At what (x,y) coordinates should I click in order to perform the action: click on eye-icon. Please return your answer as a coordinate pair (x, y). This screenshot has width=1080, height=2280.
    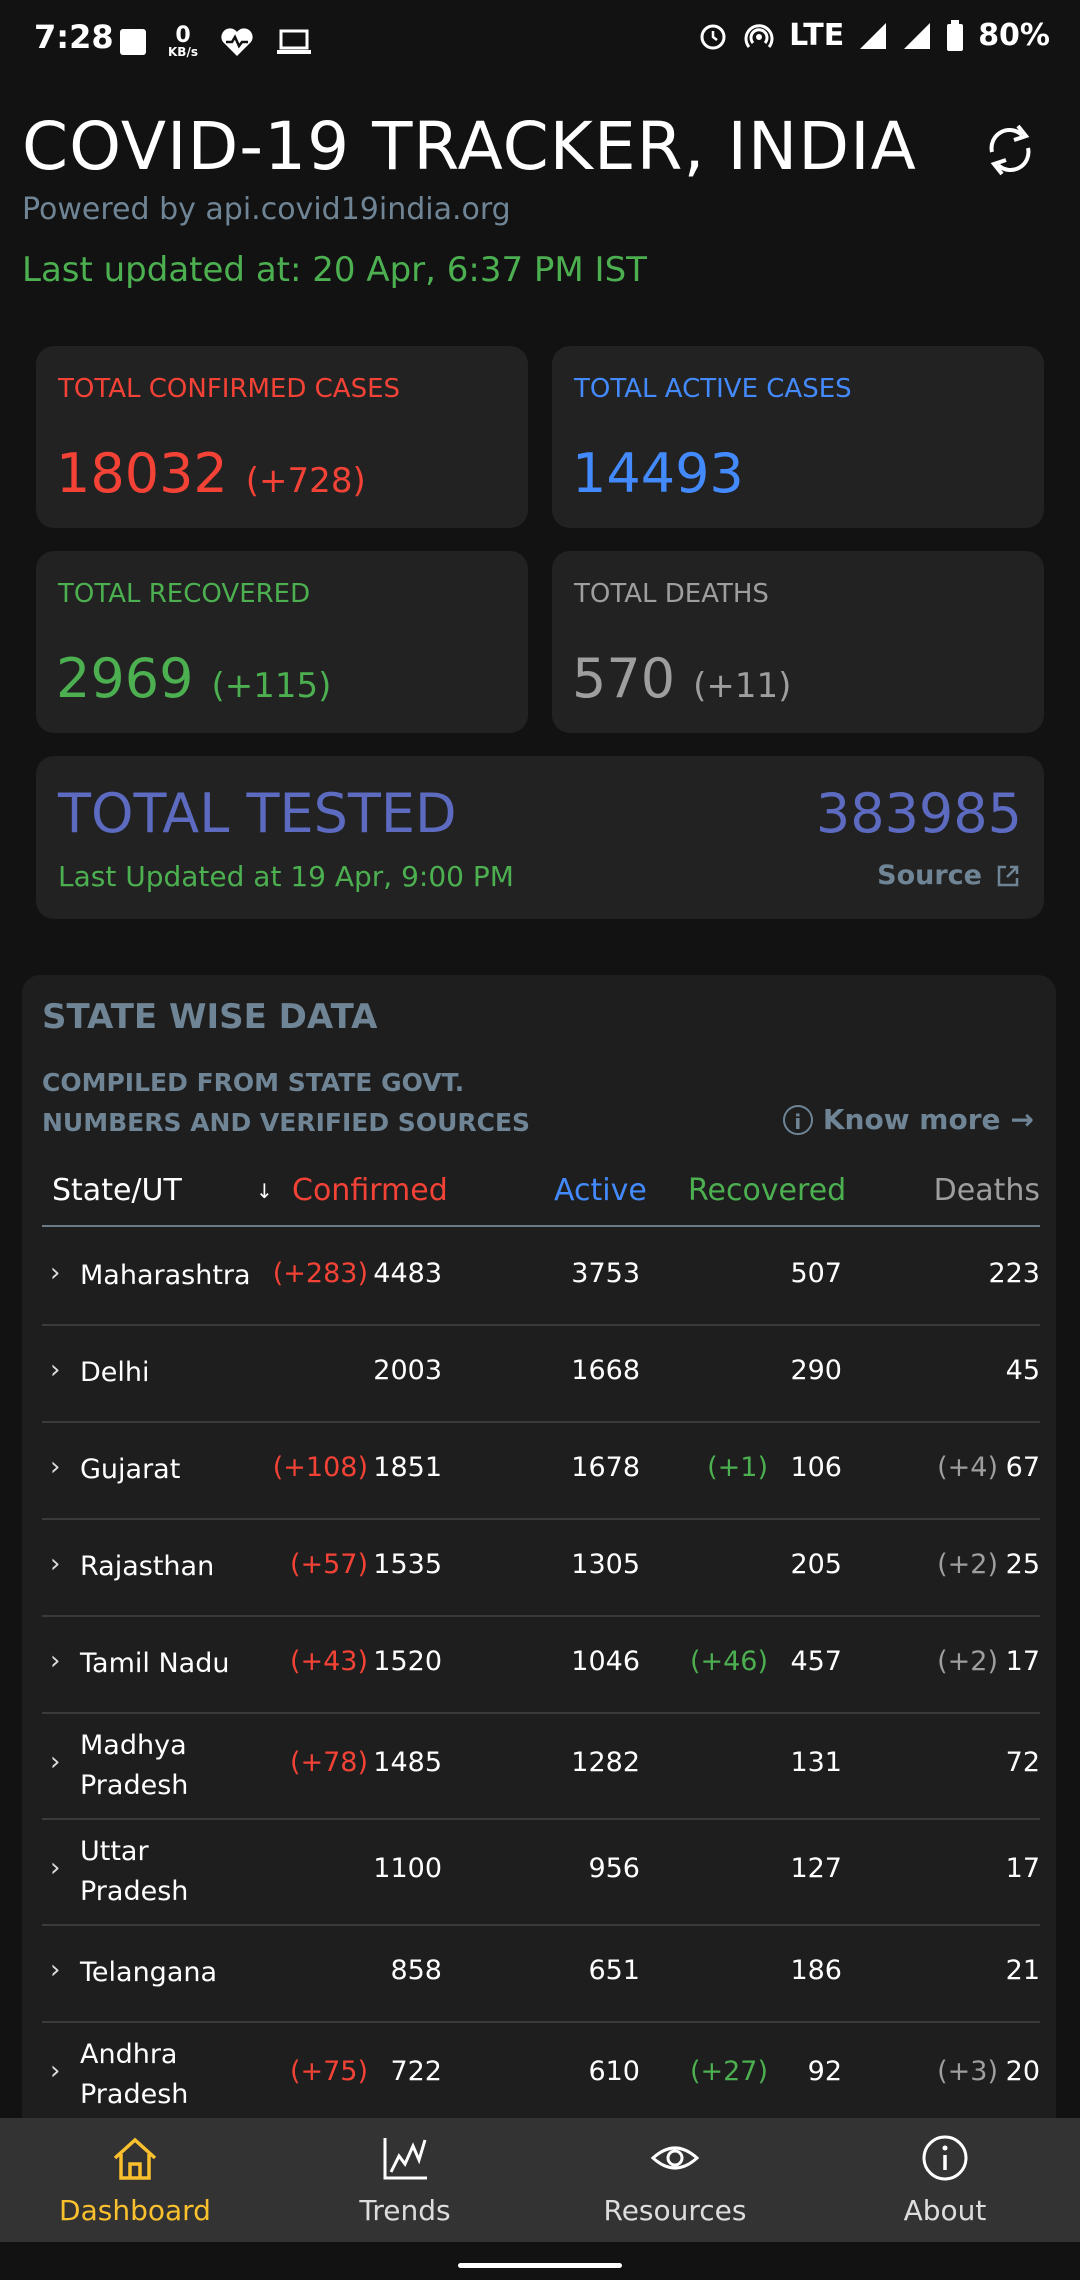
    Looking at the image, I should click on (675, 2158).